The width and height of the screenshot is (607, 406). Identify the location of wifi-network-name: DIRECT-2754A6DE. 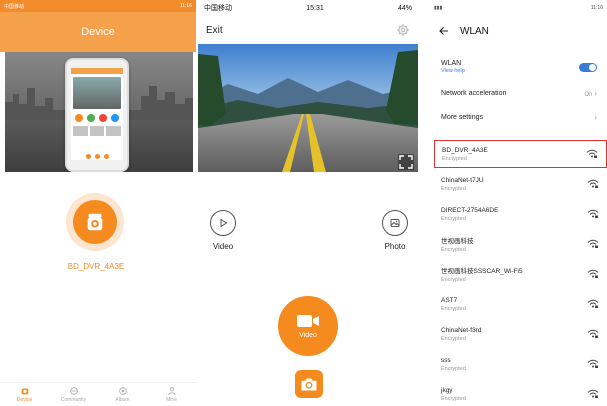
(470, 210).